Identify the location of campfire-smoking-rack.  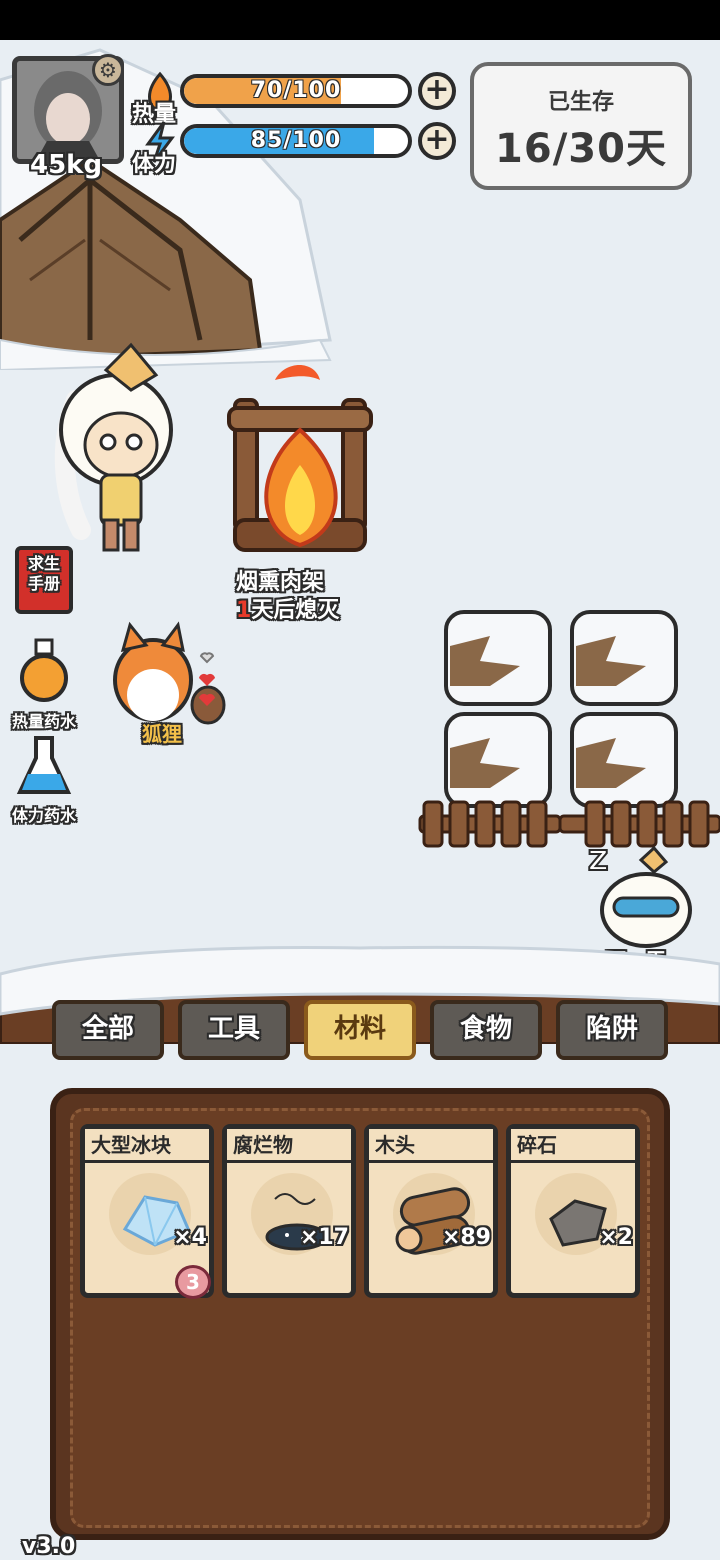
(300, 470).